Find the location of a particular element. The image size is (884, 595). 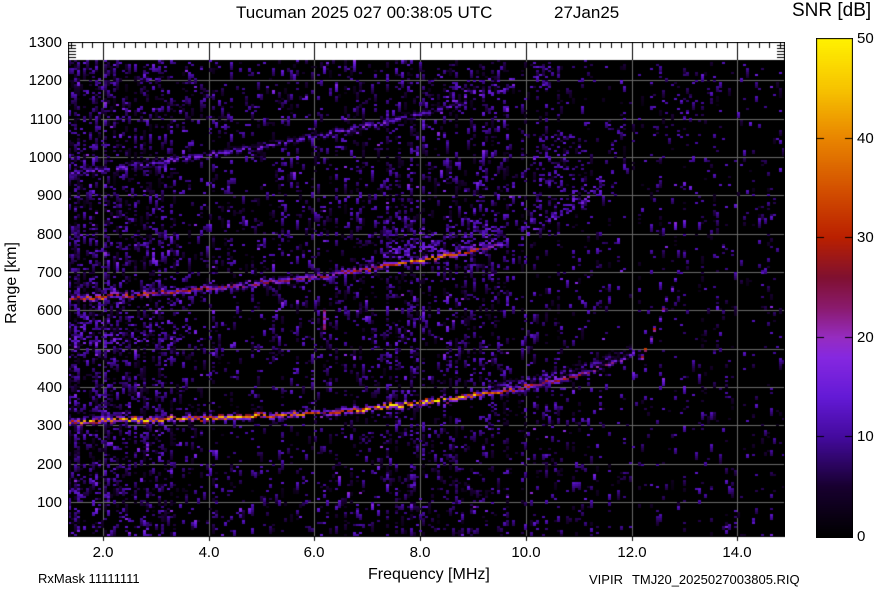

colorbar-canvas is located at coordinates (834, 288).